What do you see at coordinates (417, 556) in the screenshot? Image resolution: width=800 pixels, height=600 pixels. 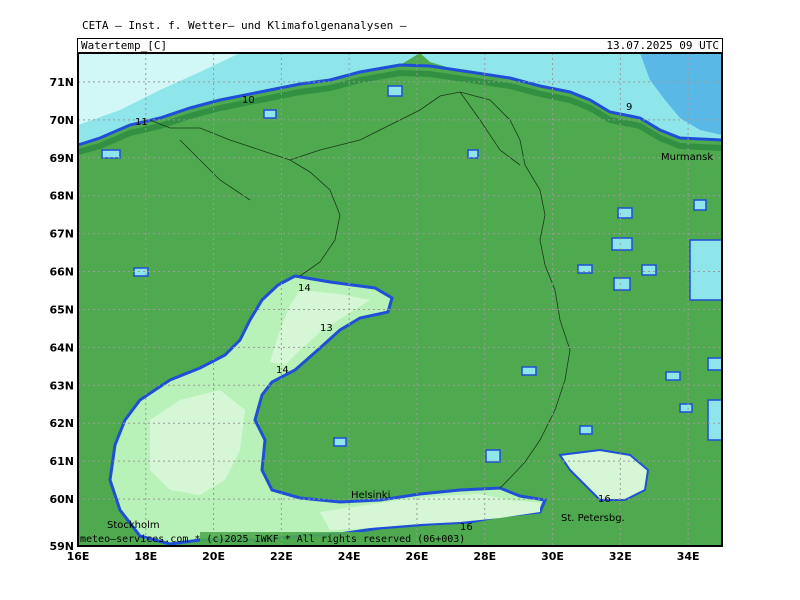 I see `lon-tick-label: 26E` at bounding box center [417, 556].